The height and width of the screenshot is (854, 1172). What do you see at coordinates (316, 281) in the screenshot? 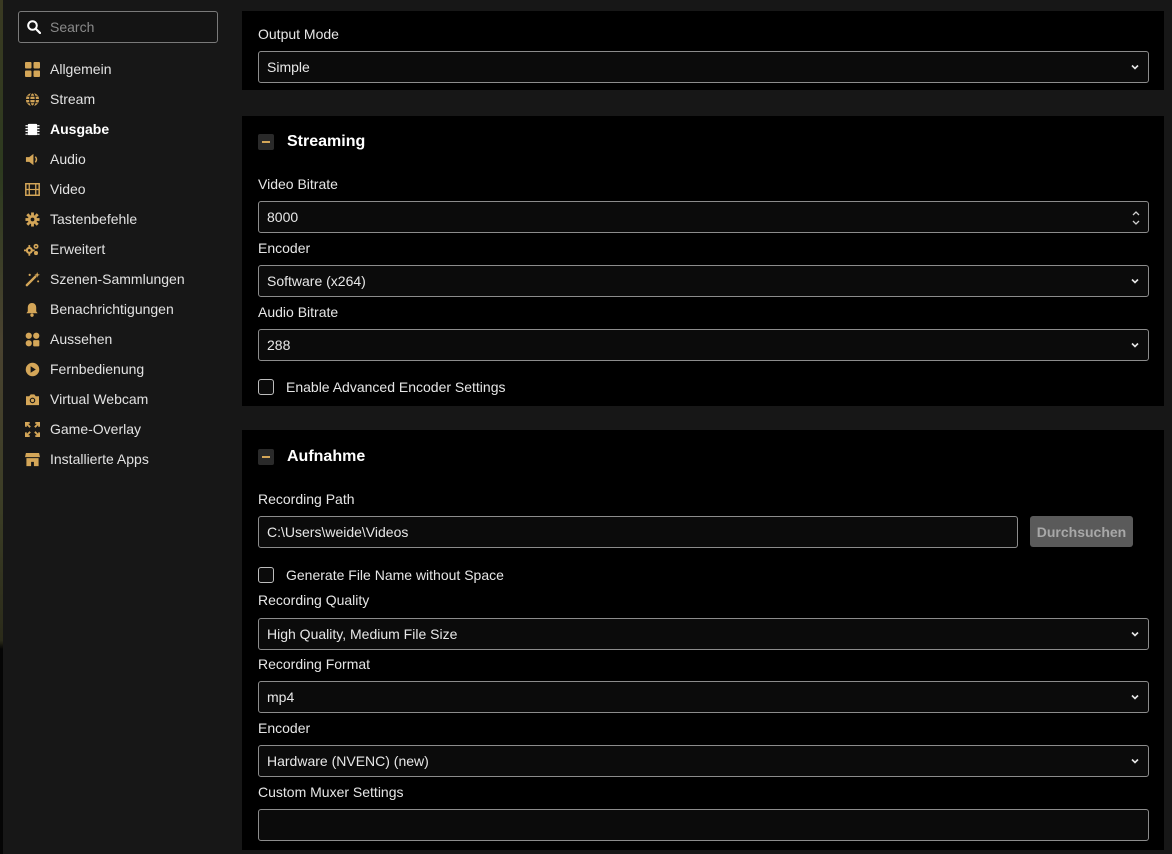
I see `streaming-encoder-value: Software (x264)` at bounding box center [316, 281].